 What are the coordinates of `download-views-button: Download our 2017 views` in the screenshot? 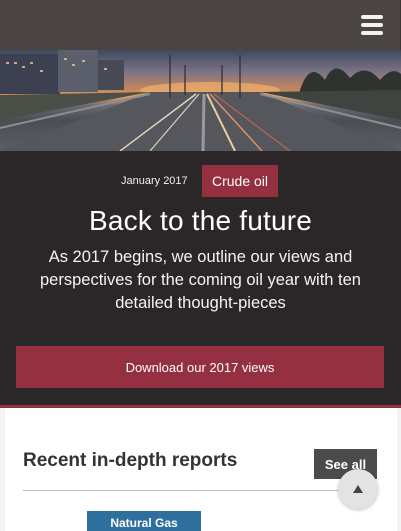 It's located at (200, 367).